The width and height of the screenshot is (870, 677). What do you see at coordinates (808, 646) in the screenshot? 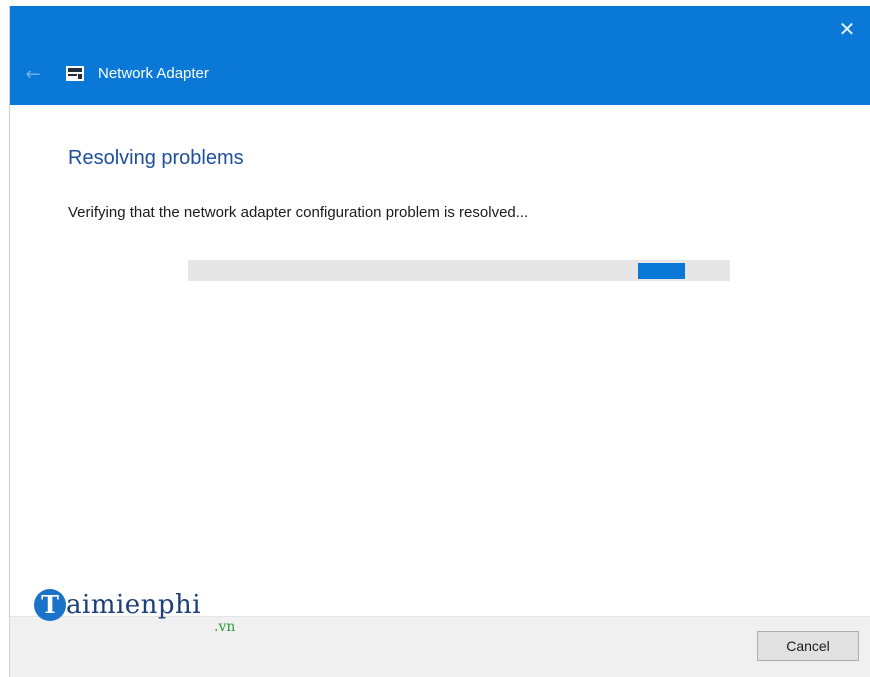
I see `cancel-button: Cancel` at bounding box center [808, 646].